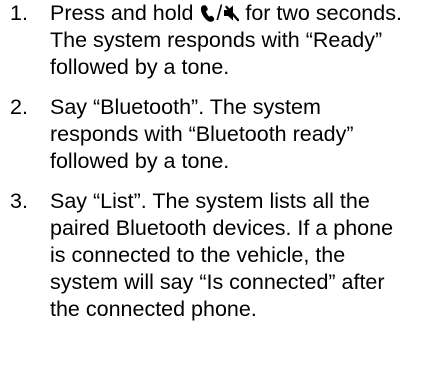 The image size is (422, 372). I want to click on phone-handset-icon, so click(207, 13).